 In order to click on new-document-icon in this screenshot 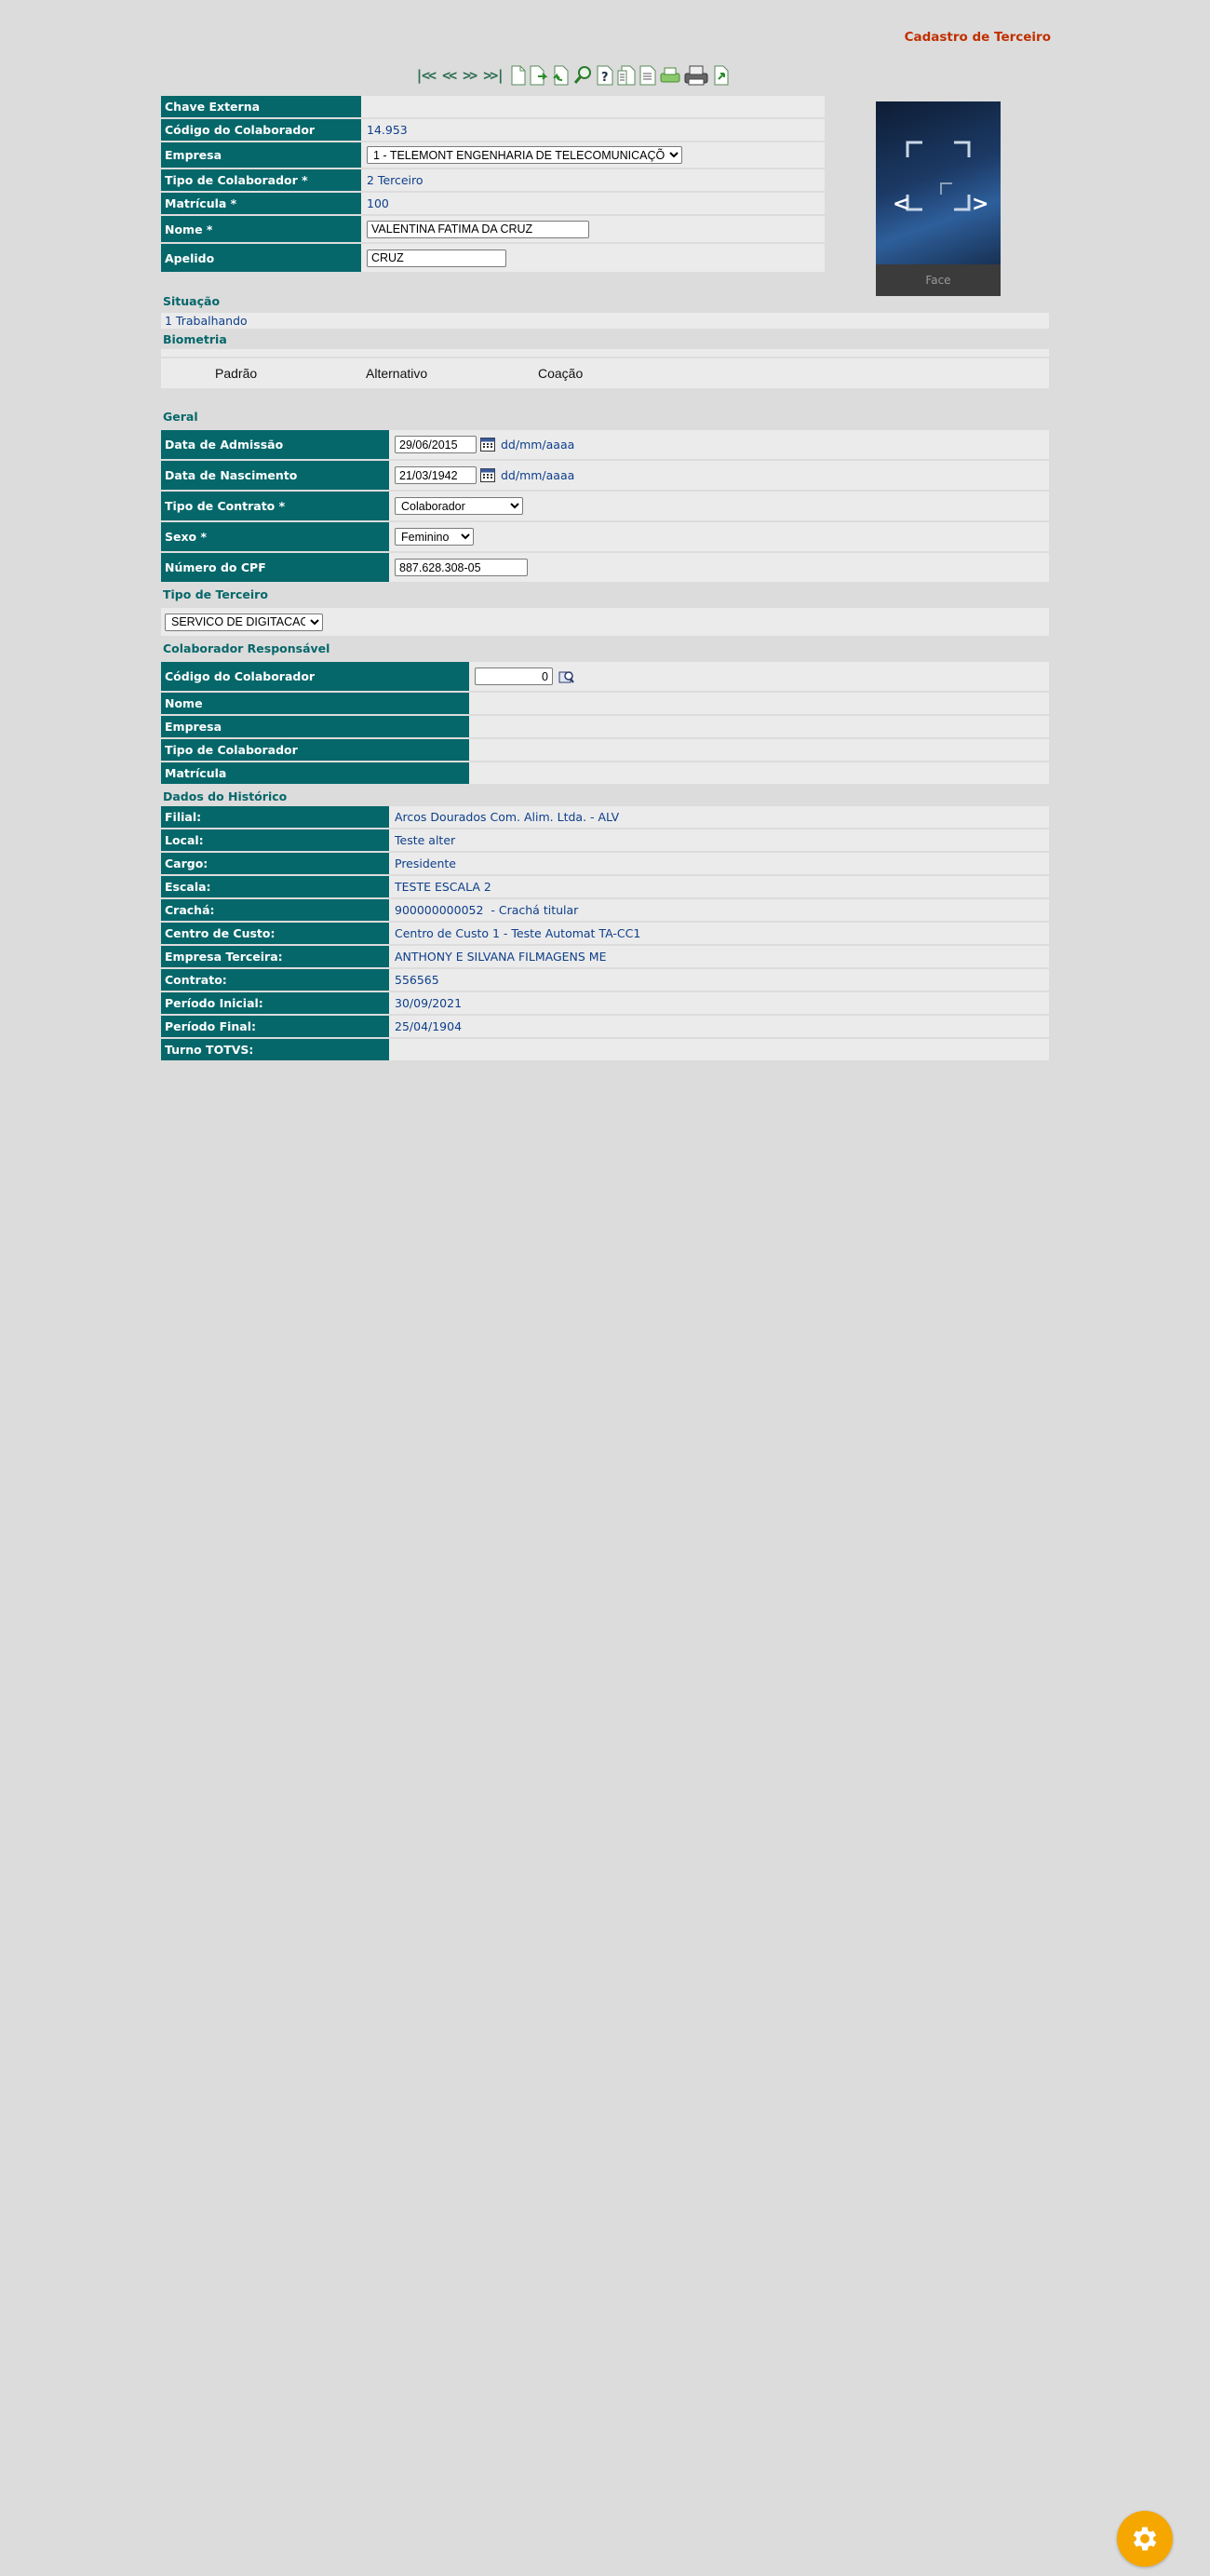, I will do `click(518, 75)`.